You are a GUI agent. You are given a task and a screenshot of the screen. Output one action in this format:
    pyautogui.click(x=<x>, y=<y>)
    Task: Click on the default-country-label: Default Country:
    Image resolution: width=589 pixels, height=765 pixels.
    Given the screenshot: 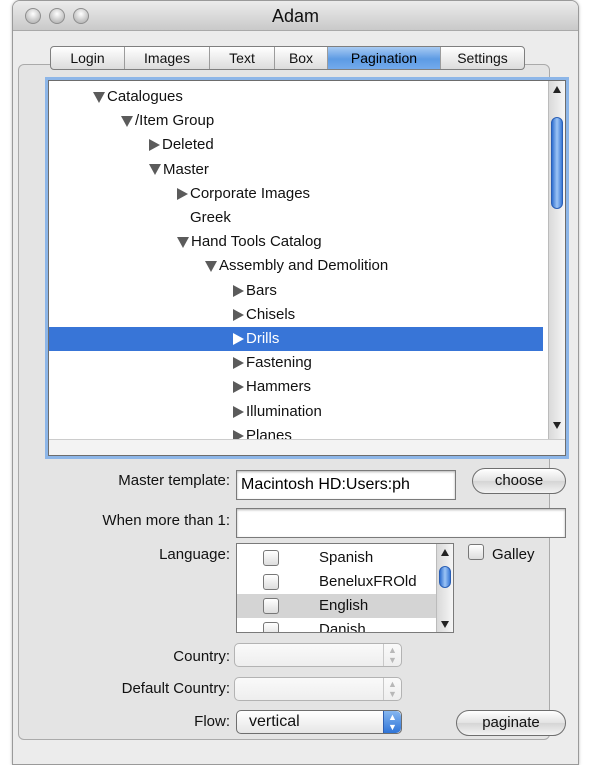 What is the action you would take?
    pyautogui.click(x=175, y=688)
    